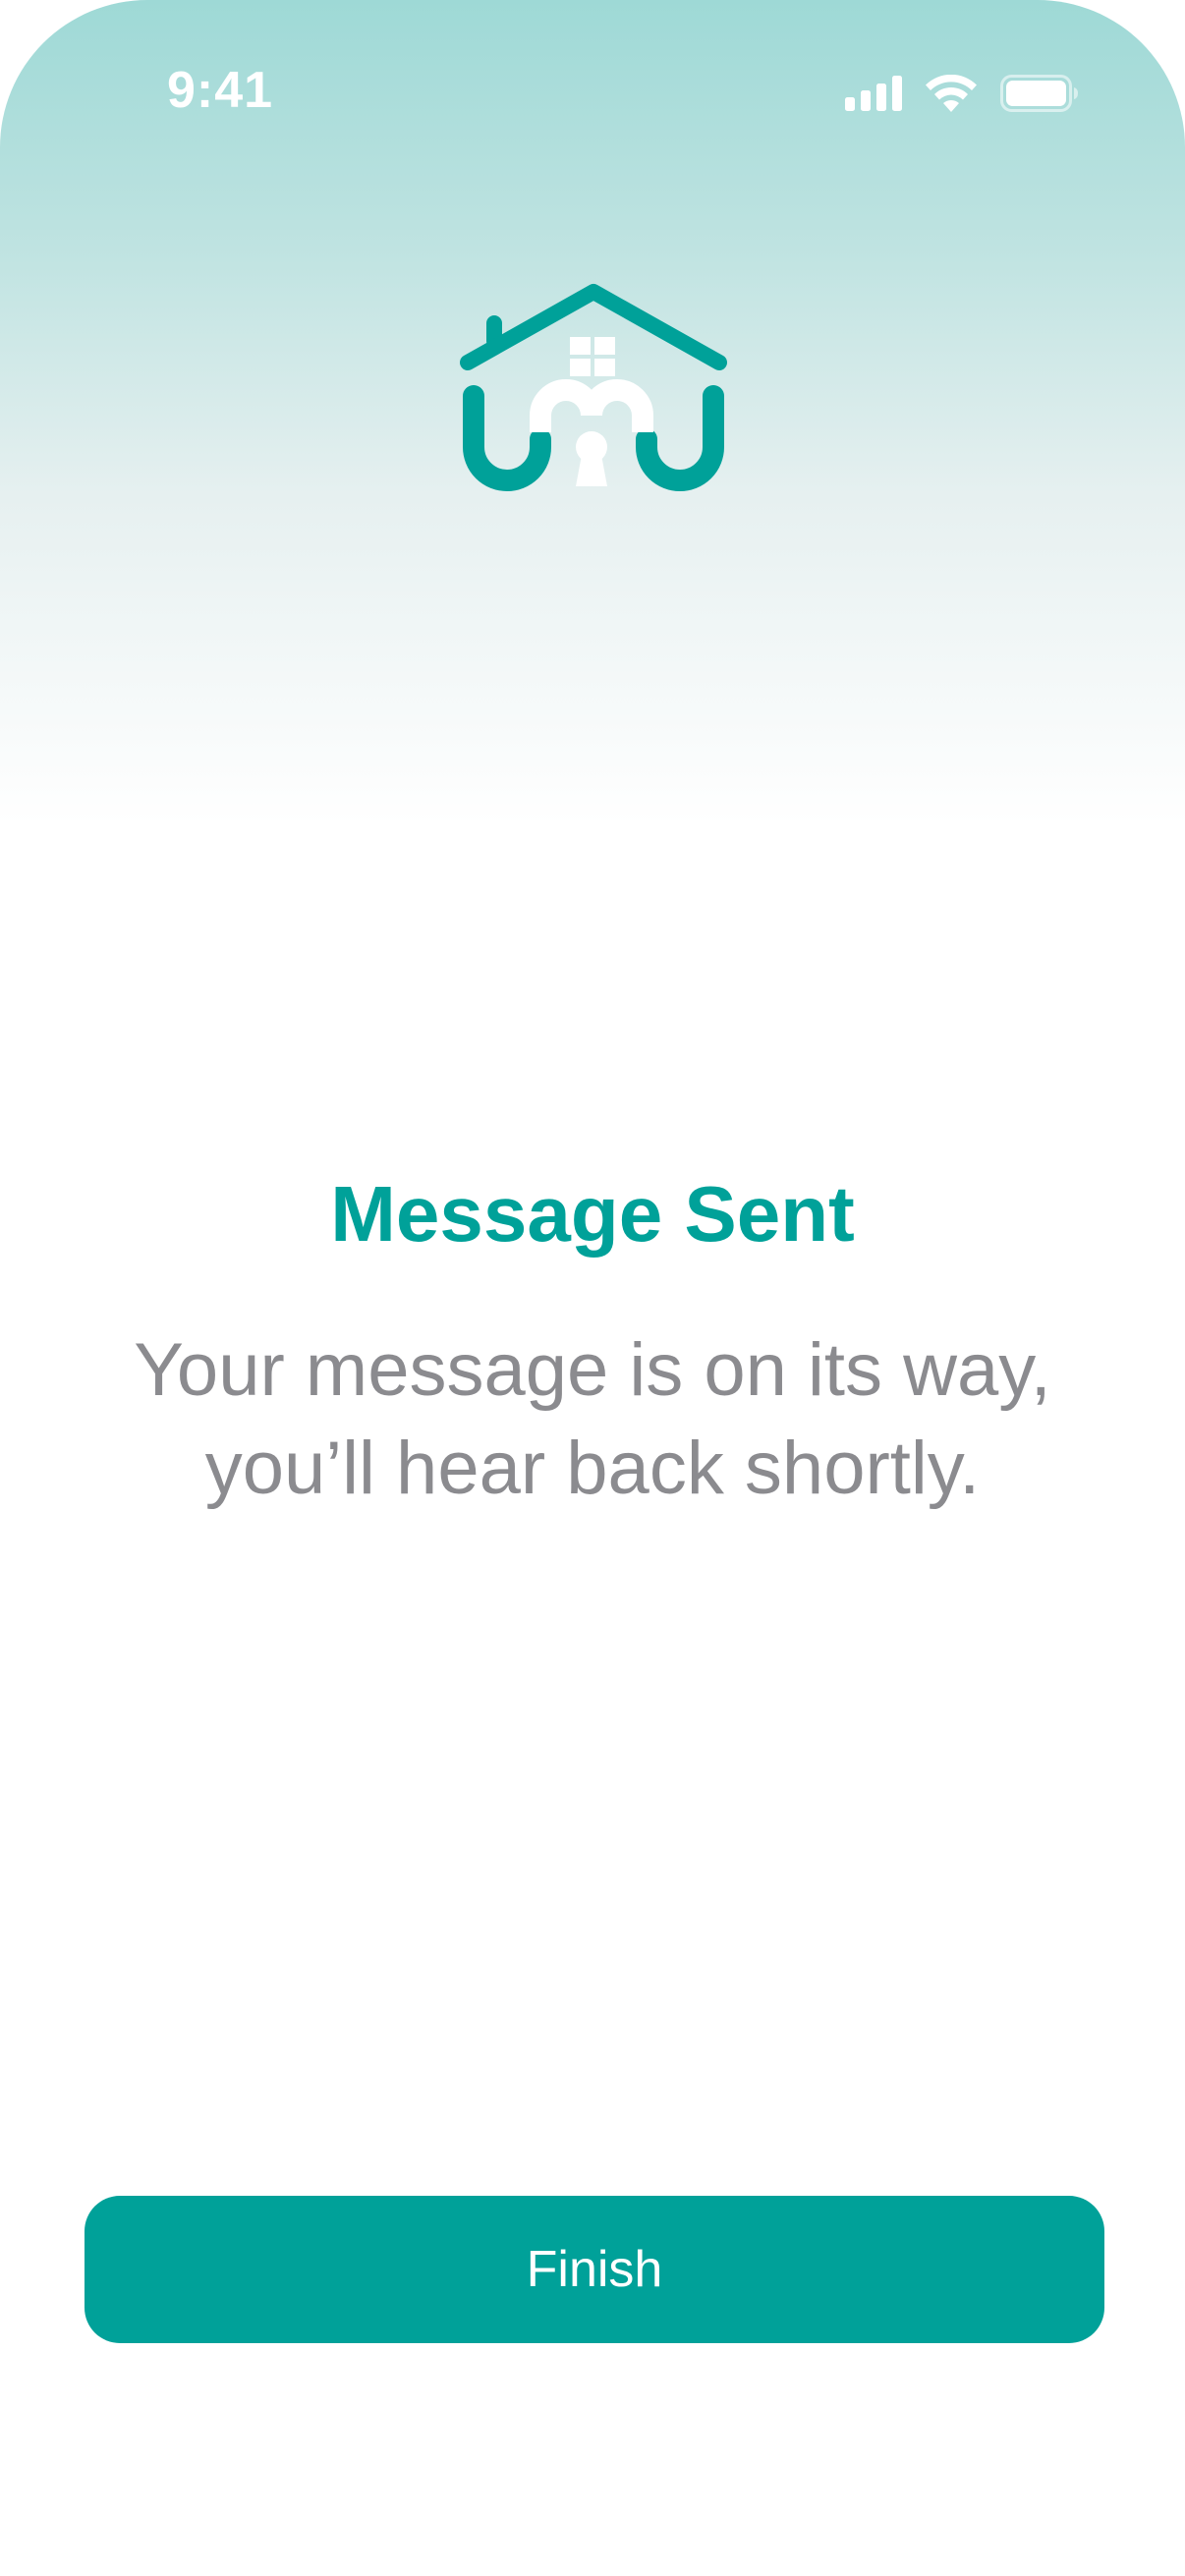 This screenshot has width=1185, height=2576. What do you see at coordinates (1039, 93) in the screenshot?
I see `battery-icon` at bounding box center [1039, 93].